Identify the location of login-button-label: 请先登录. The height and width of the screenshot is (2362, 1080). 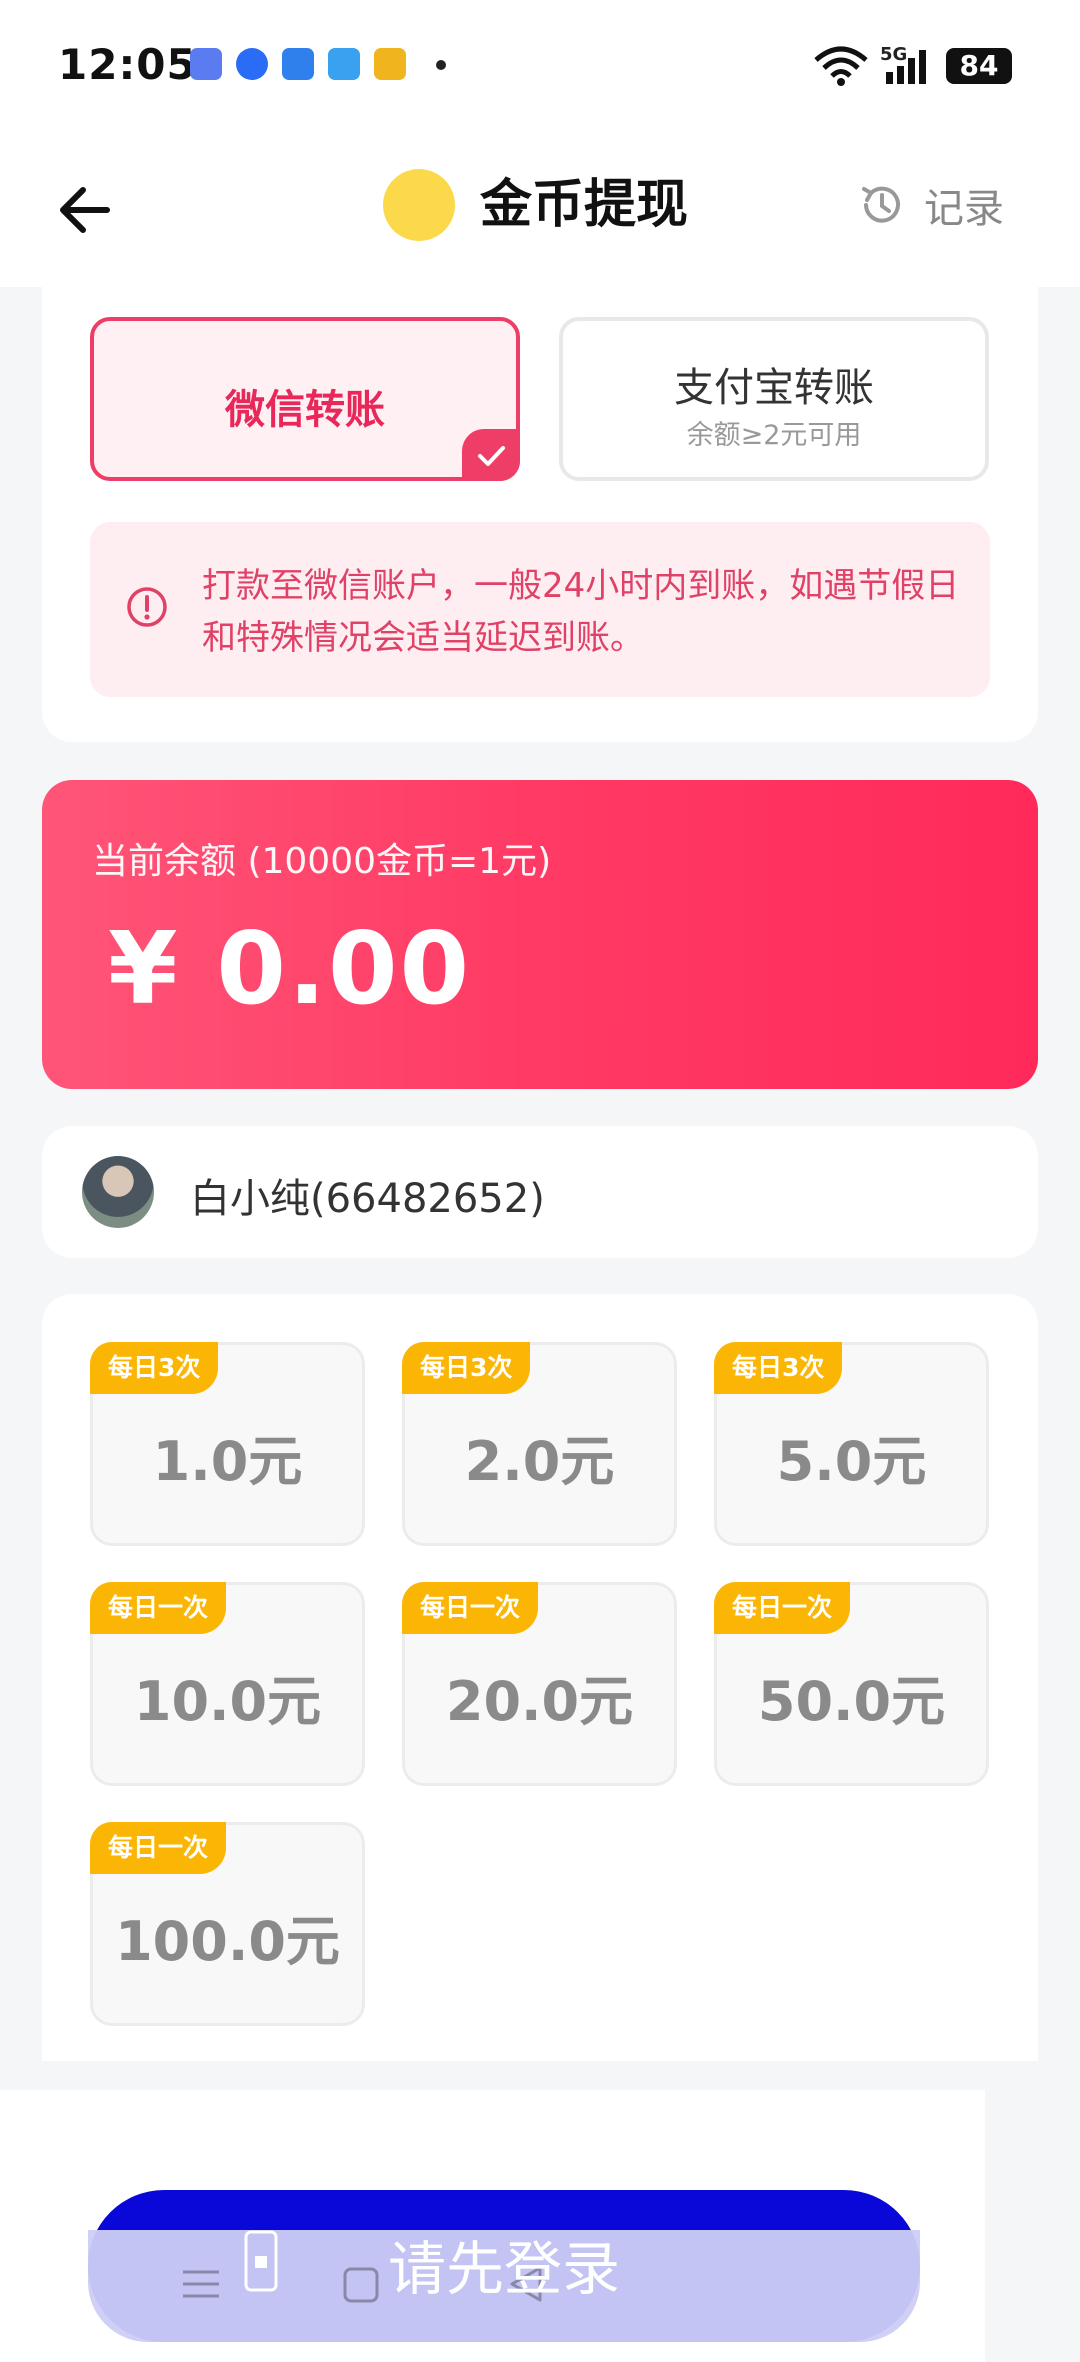
(503, 2269).